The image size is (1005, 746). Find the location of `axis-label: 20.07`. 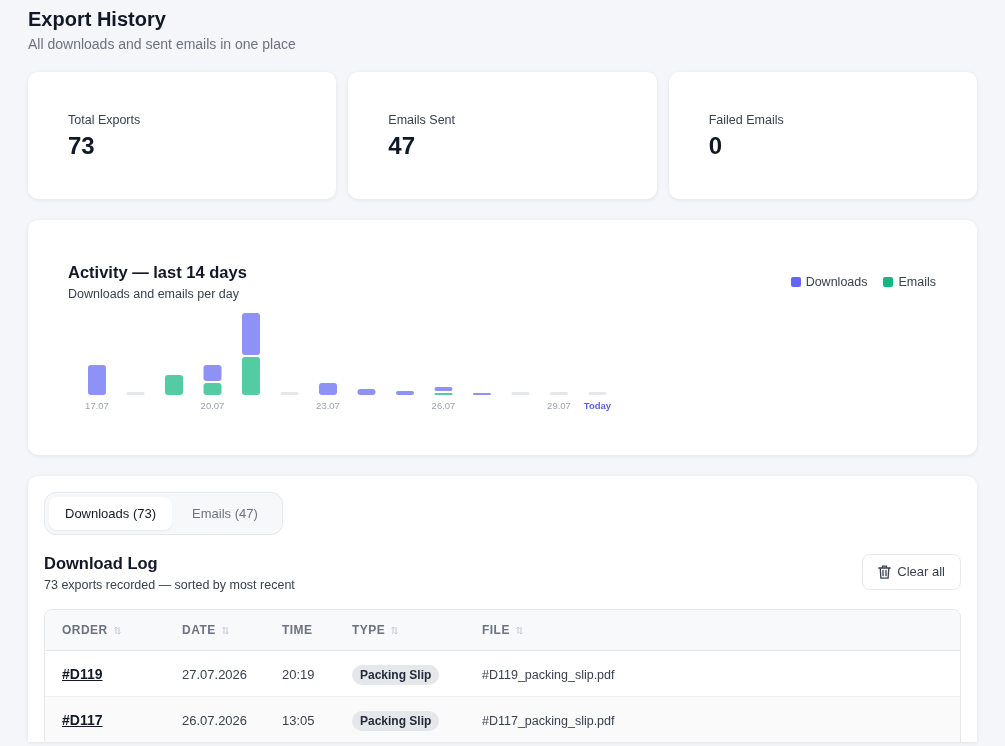

axis-label: 20.07 is located at coordinates (212, 406).